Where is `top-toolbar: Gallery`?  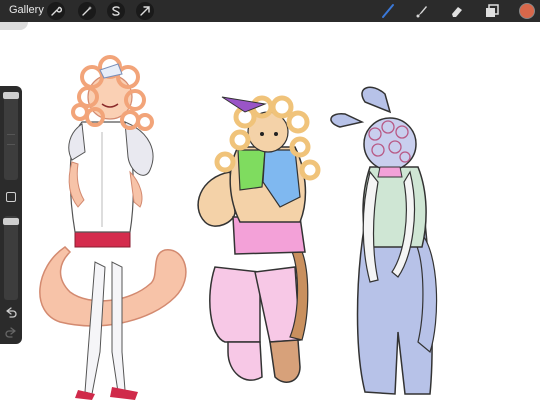 top-toolbar: Gallery is located at coordinates (270, 11).